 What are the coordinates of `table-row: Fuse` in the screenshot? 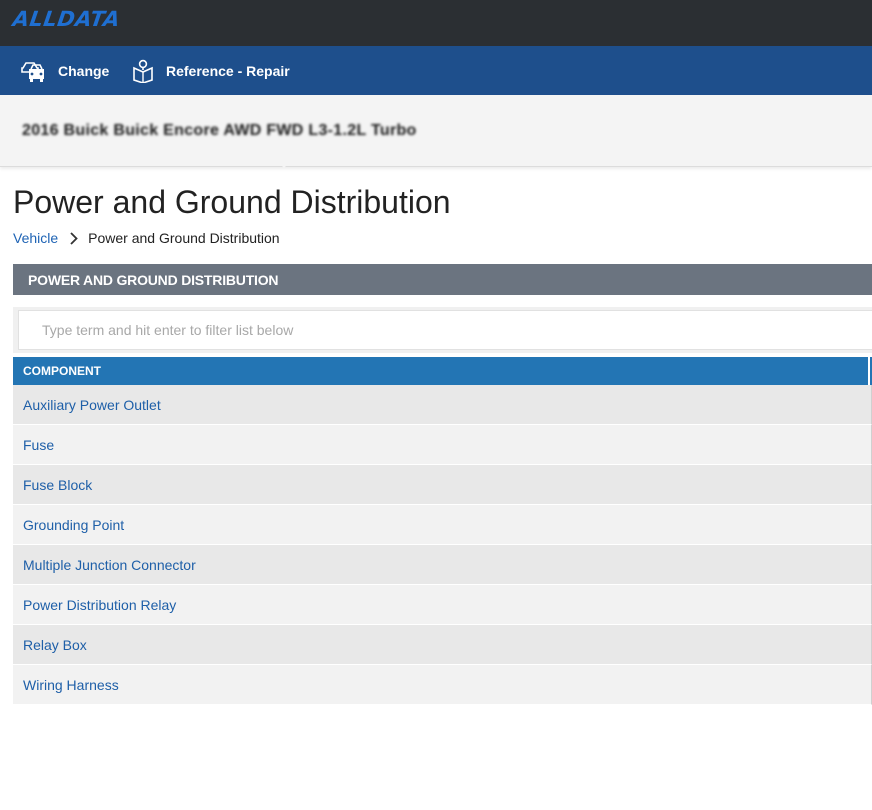 It's located at (442, 445).